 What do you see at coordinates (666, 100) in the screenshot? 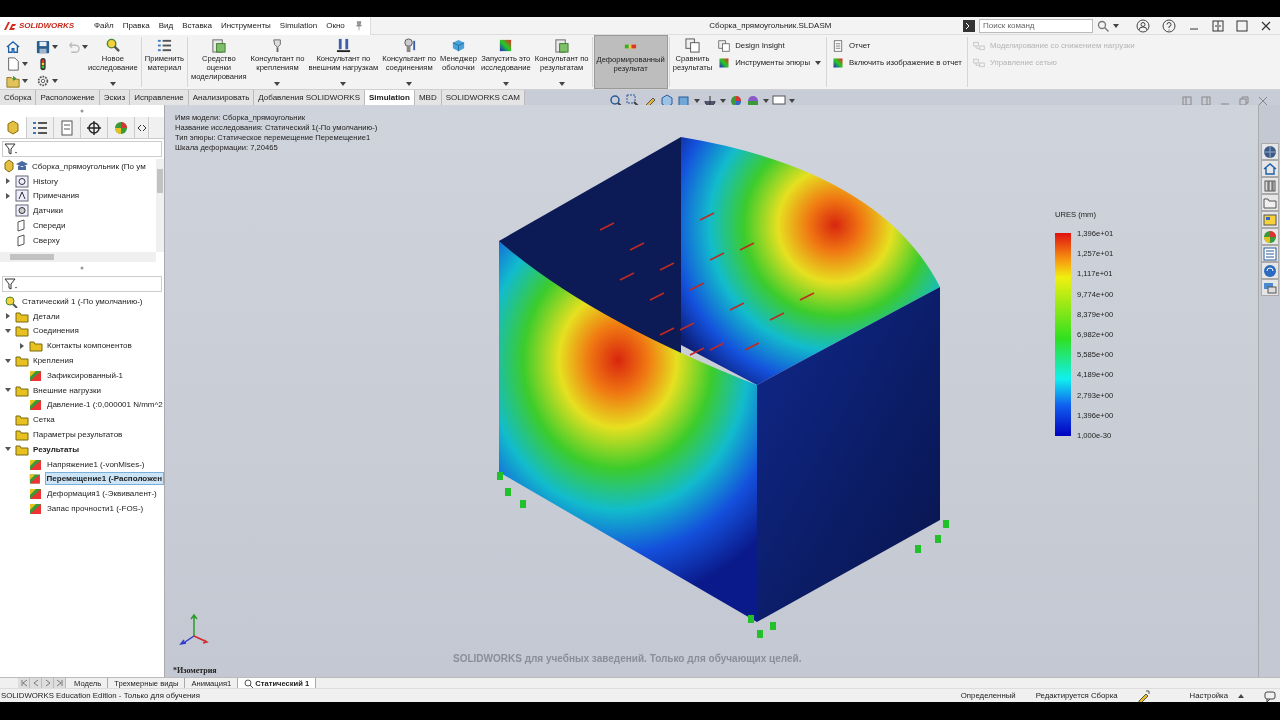
I see `section-view-icon` at bounding box center [666, 100].